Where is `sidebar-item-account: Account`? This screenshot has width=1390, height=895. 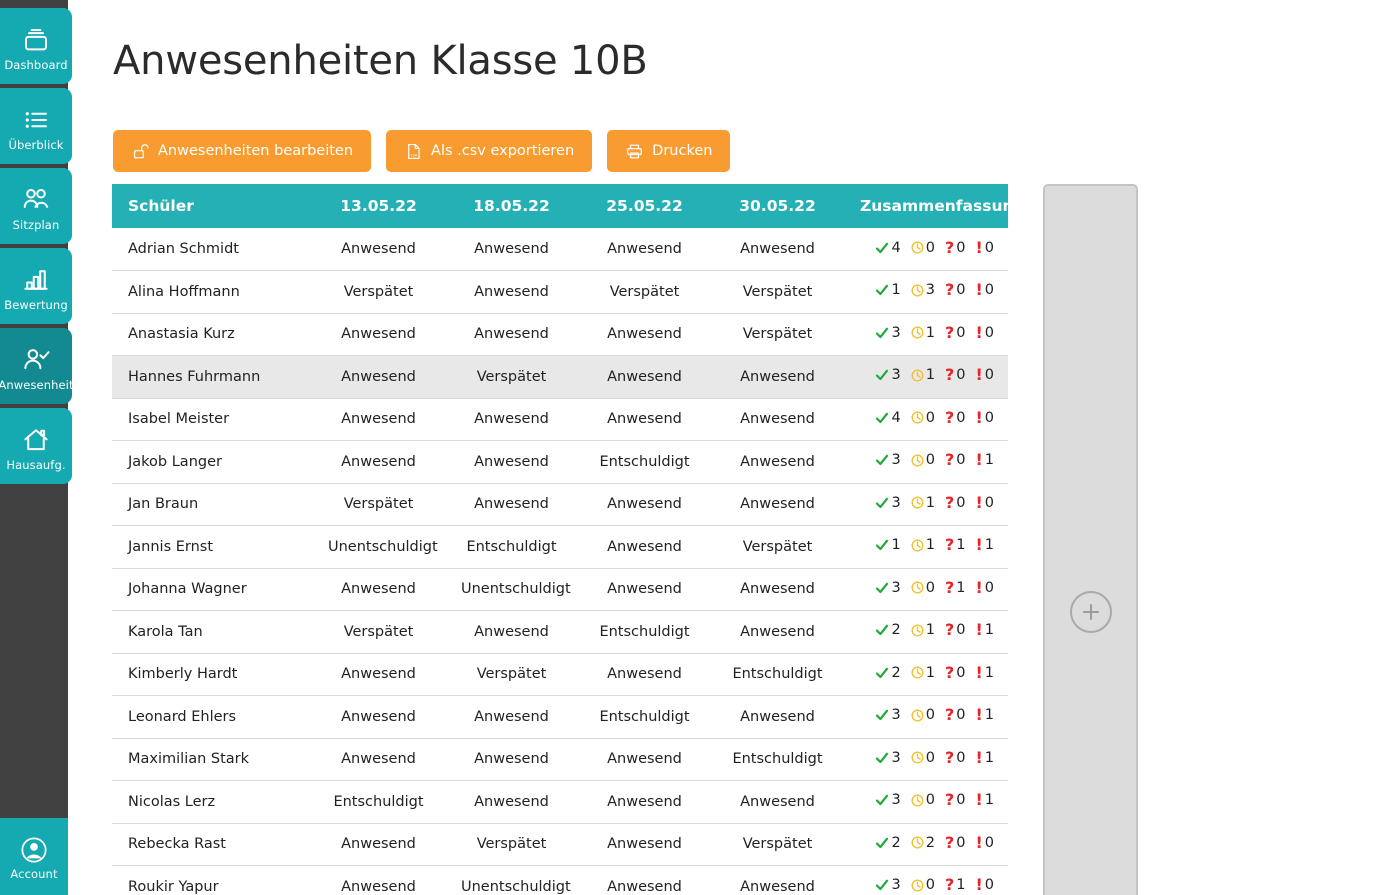 sidebar-item-account: Account is located at coordinates (34, 856).